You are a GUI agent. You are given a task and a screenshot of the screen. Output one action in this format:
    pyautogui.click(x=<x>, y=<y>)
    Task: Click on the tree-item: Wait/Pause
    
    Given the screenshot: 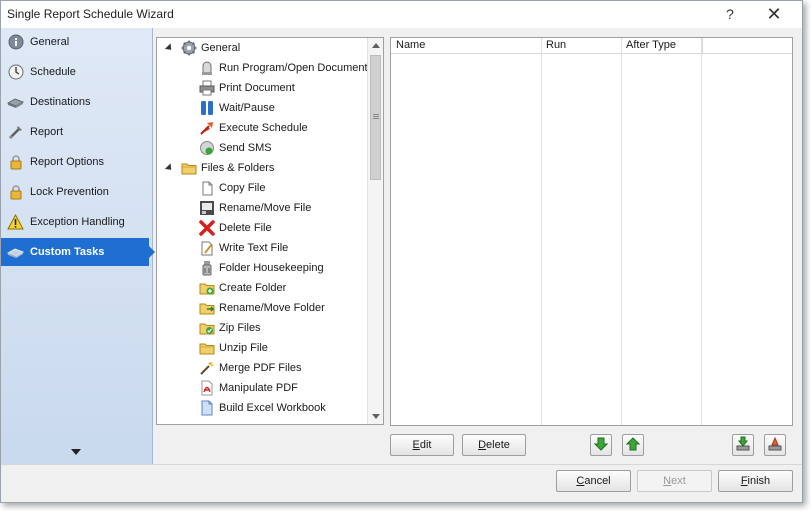 What is the action you would take?
    pyautogui.click(x=237, y=108)
    